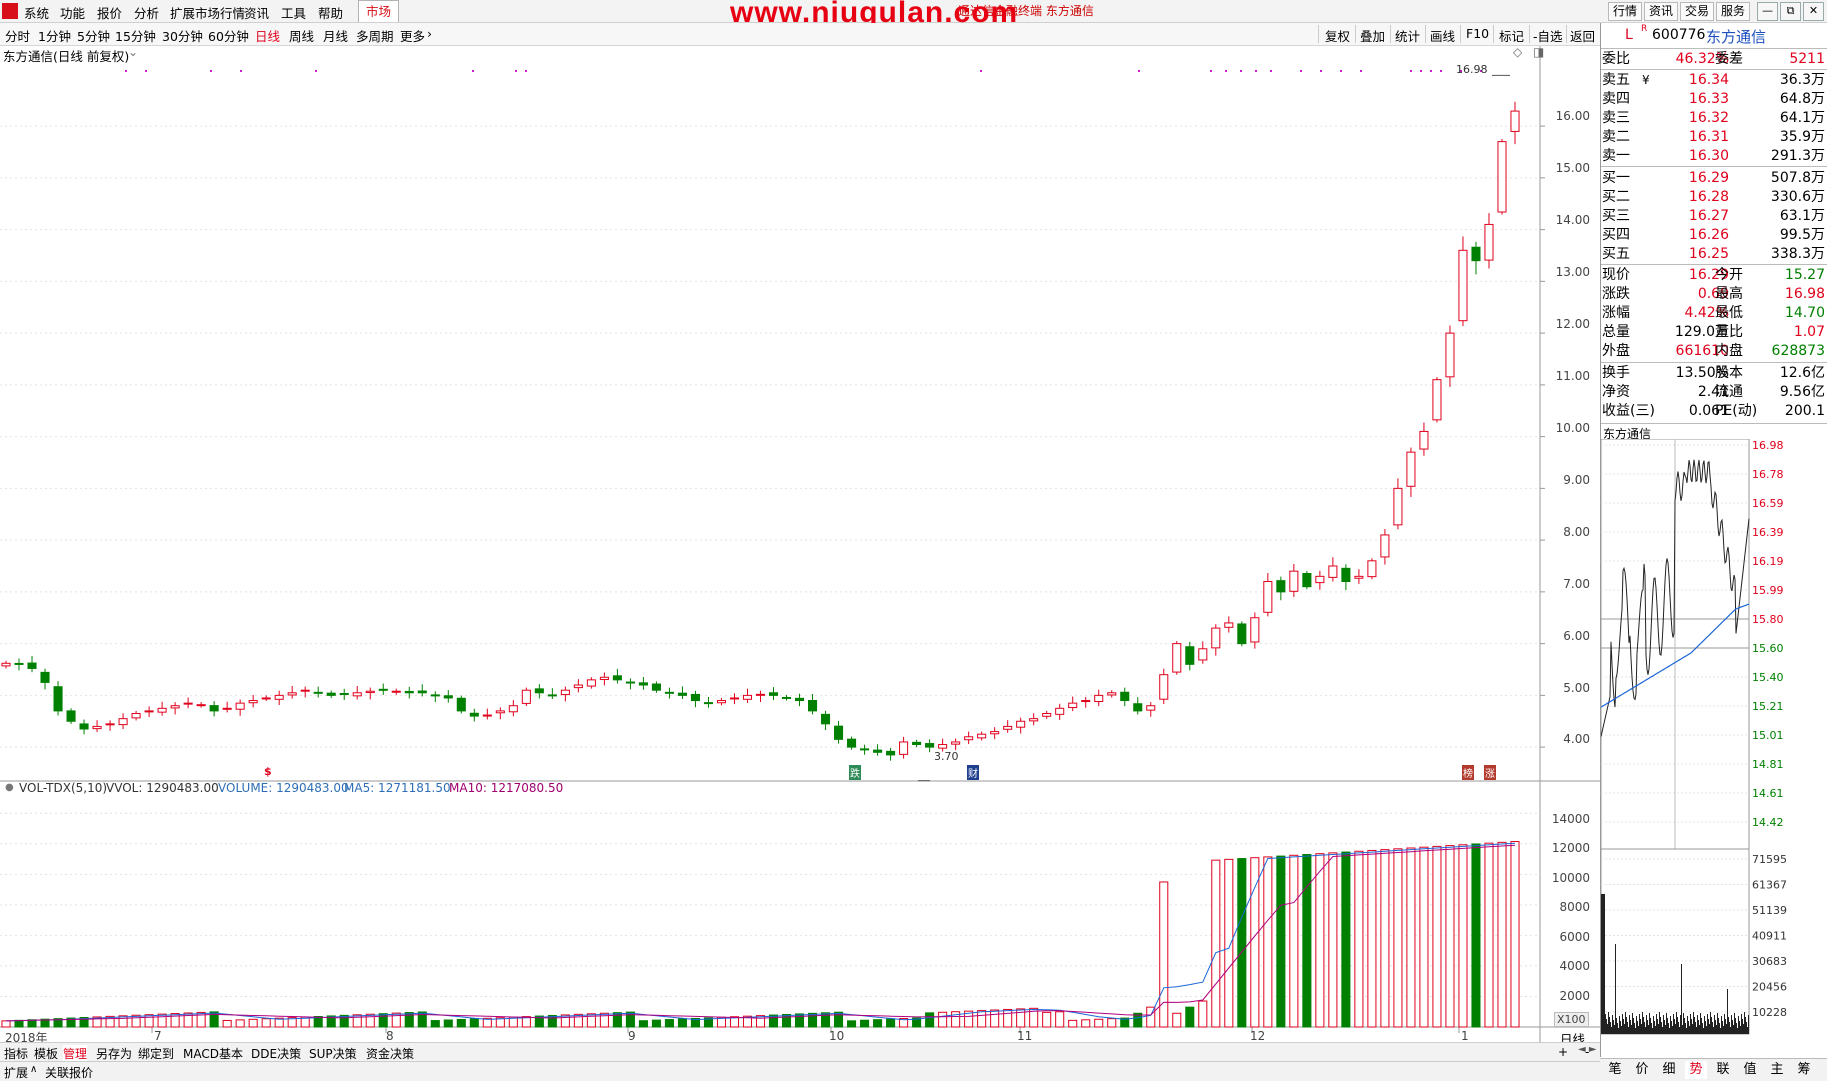 The height and width of the screenshot is (1081, 1827). Describe the element at coordinates (1714, 178) in the screenshot. I see `buy-level-row: 买一 16.29 507.8万` at that location.